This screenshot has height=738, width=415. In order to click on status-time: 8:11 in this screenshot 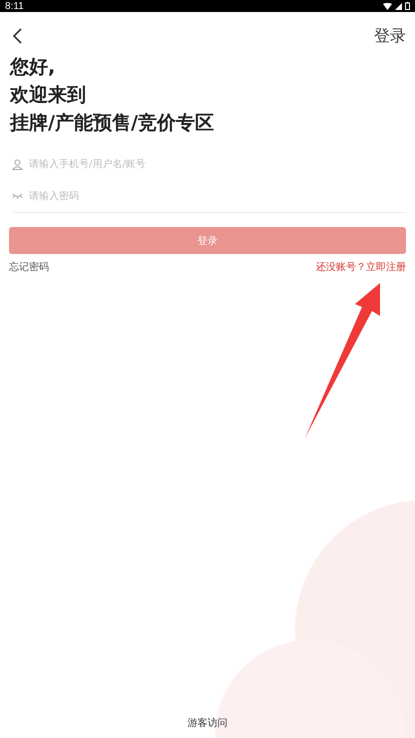, I will do `click(14, 6)`.